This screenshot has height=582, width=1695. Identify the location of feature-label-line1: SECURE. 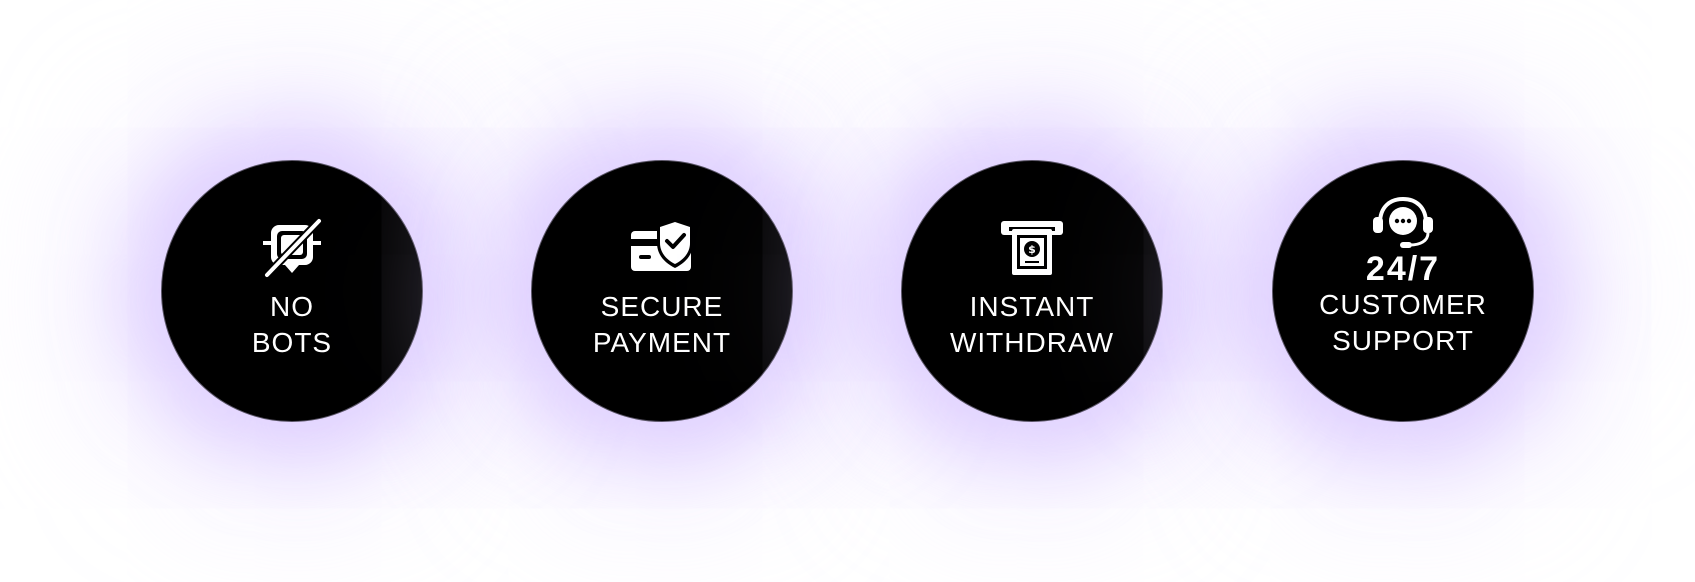
(662, 306).